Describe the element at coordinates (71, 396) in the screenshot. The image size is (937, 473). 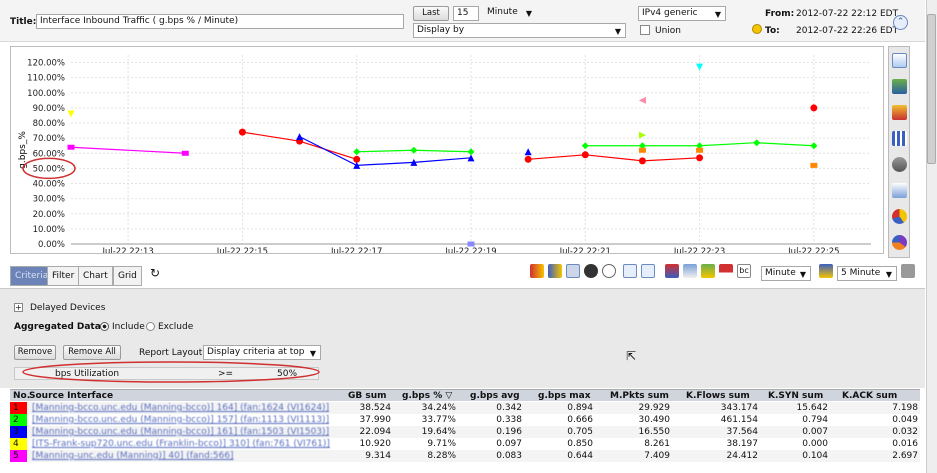
I see `col-source-interface: Source Interface` at that location.